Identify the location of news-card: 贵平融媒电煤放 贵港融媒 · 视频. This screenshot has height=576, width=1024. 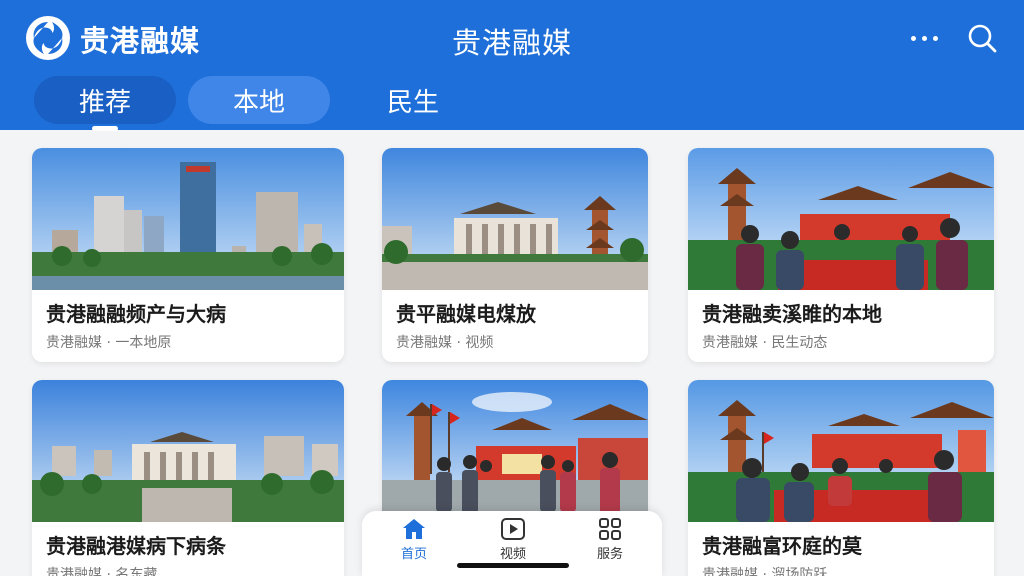
(515, 255).